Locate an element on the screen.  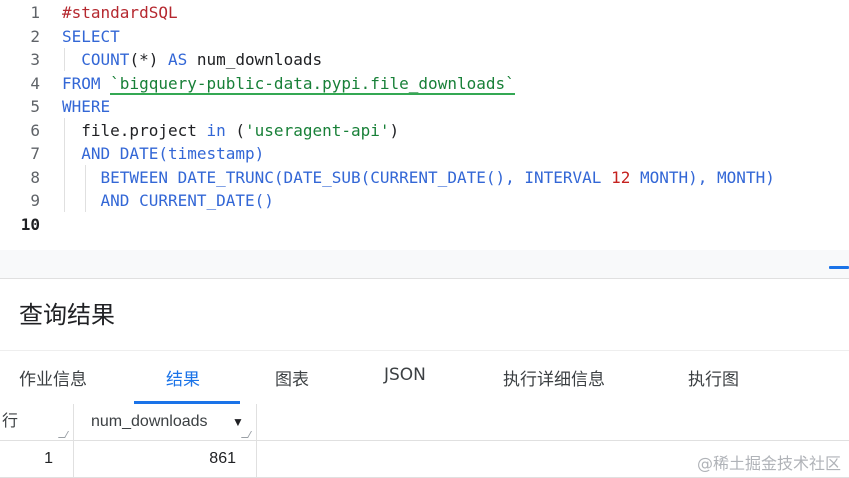
code-line: COUNT(*) AS num_downloads is located at coordinates (192, 60).